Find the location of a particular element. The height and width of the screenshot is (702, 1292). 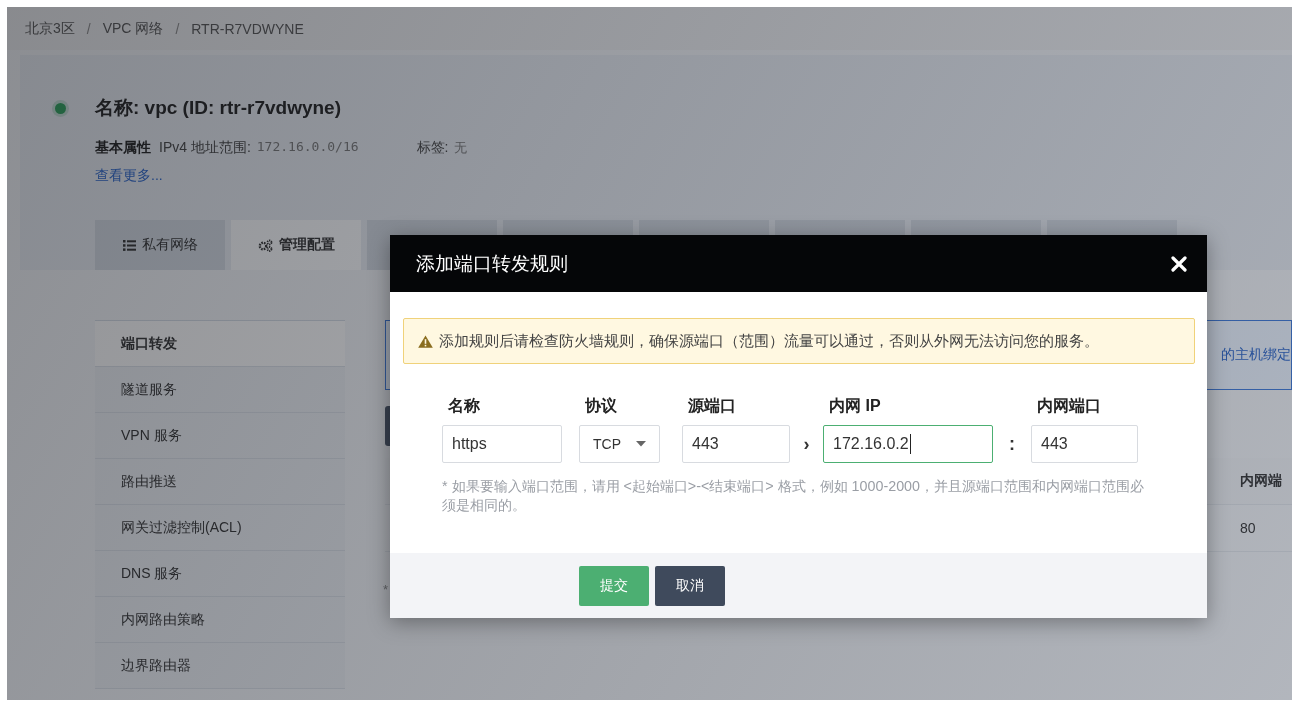

field-label: 协议 is located at coordinates (601, 406).